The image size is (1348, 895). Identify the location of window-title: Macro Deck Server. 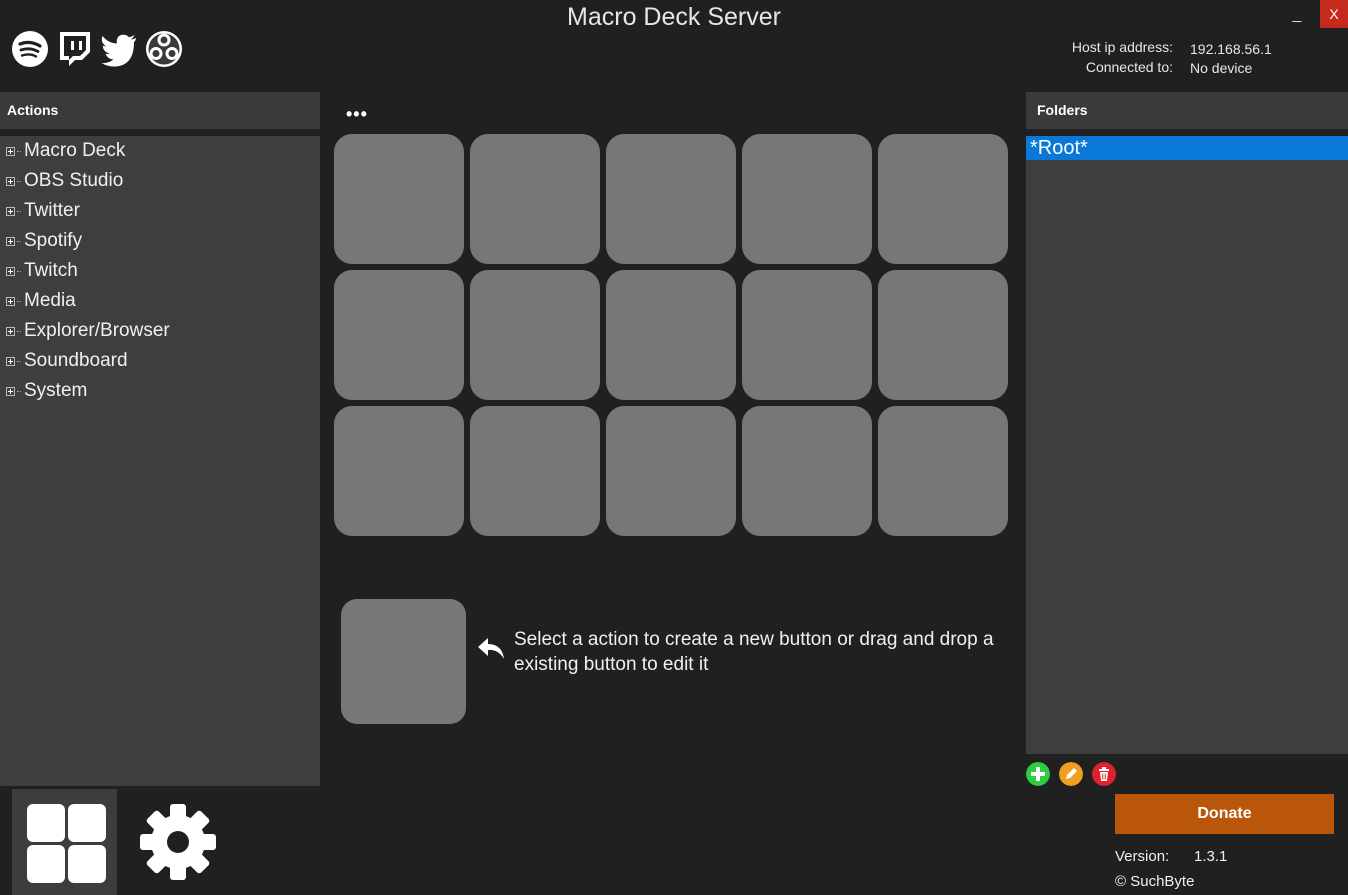
(674, 17).